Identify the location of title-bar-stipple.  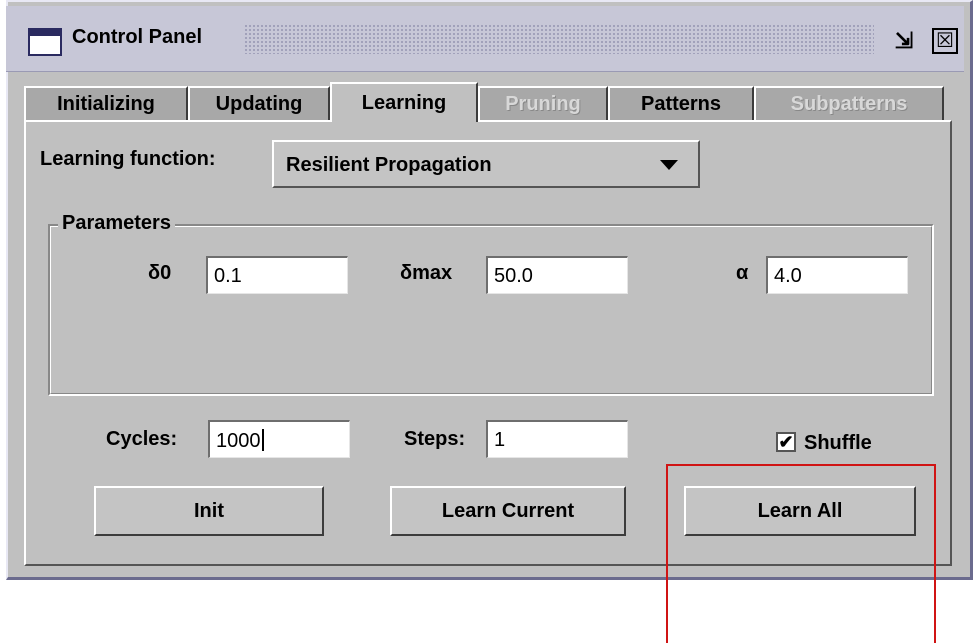
(559, 39).